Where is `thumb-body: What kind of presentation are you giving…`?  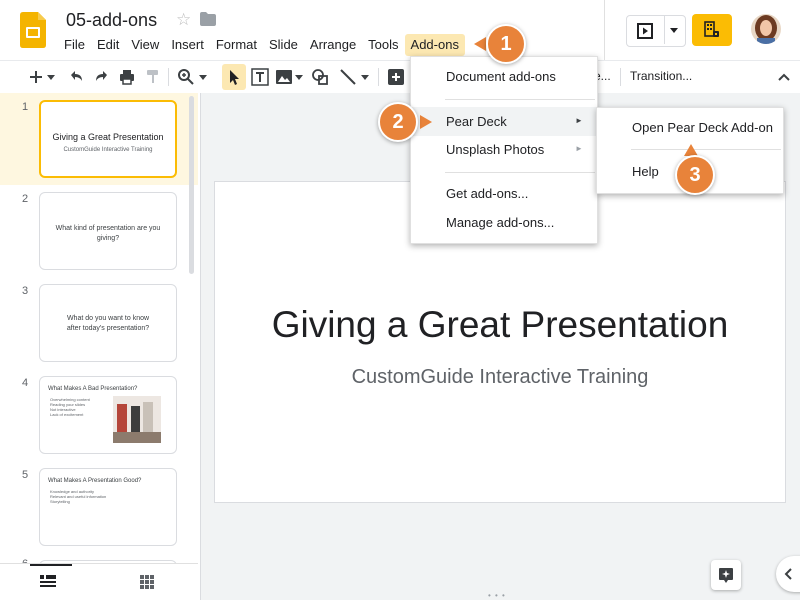
thumb-body: What kind of presentation are you giving… is located at coordinates (108, 233).